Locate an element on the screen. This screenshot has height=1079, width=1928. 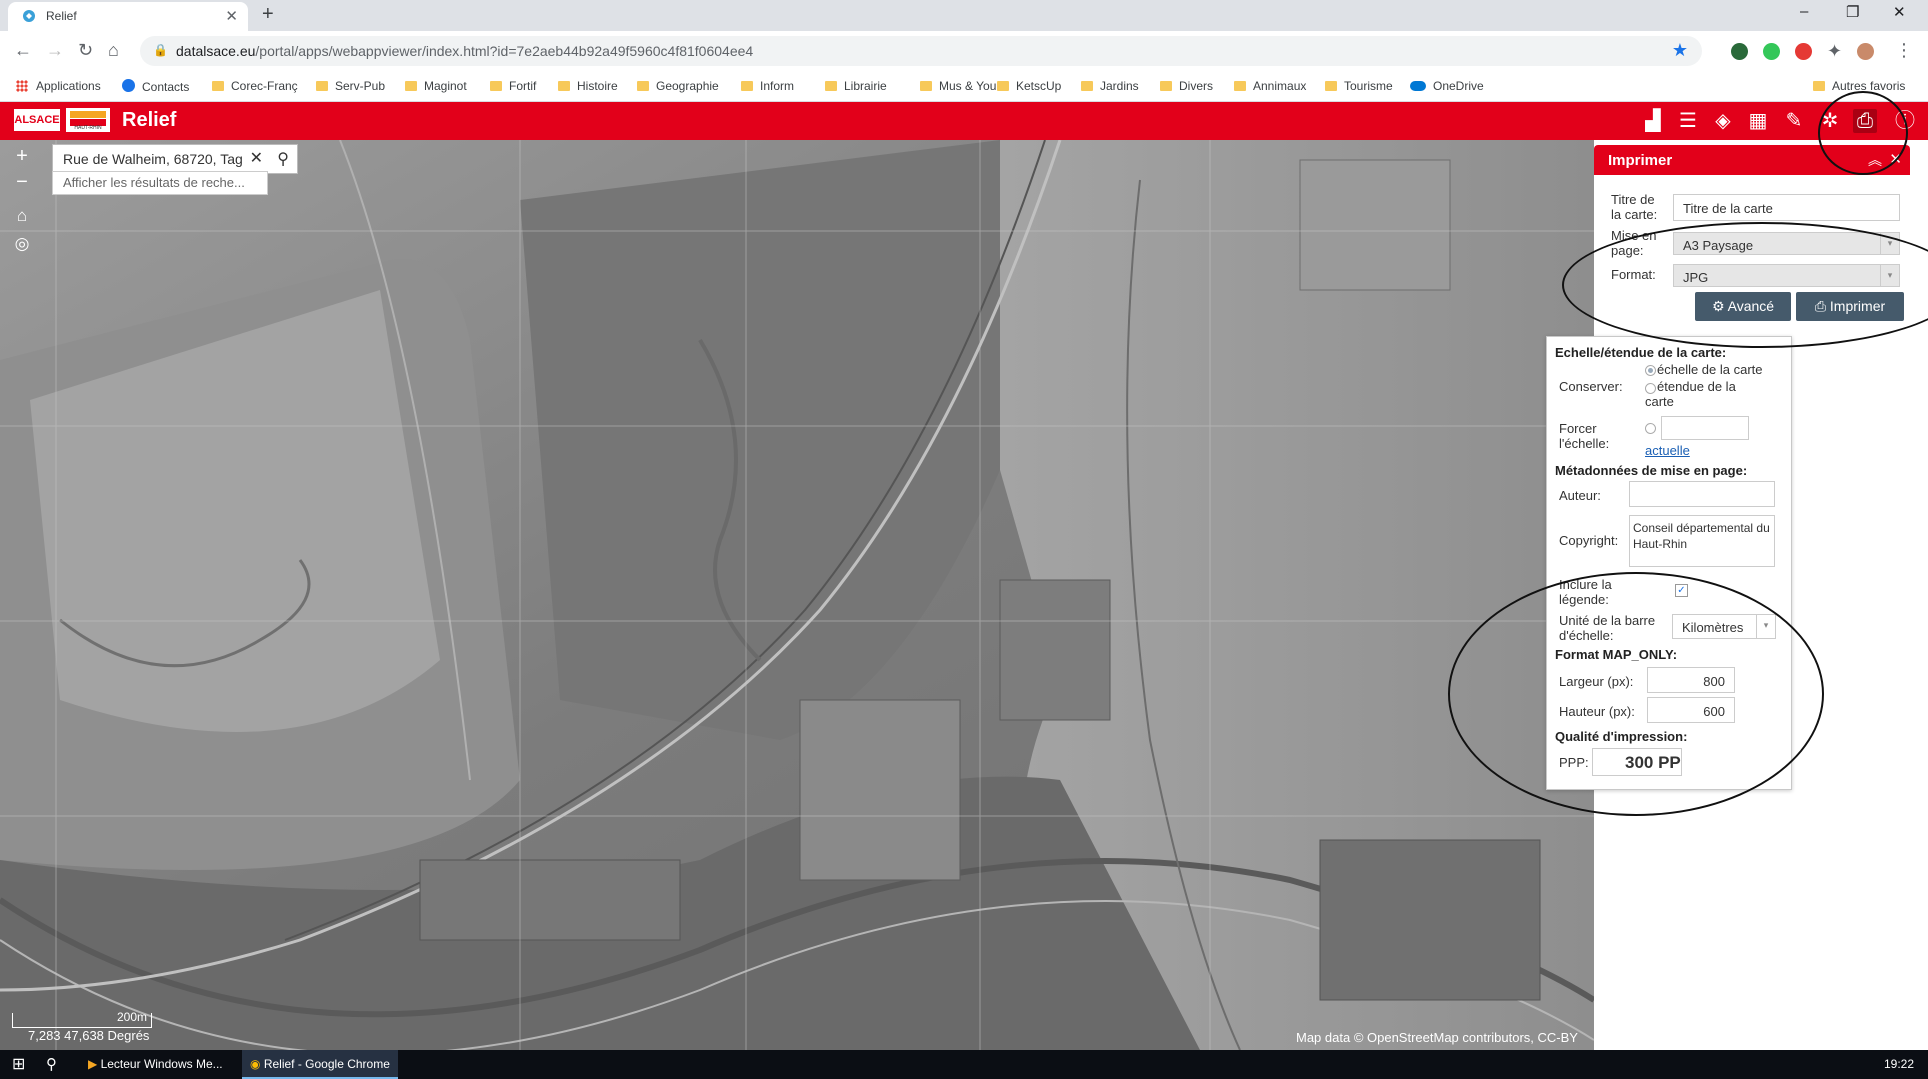
locate-button: ◎ is located at coordinates (22, 244).